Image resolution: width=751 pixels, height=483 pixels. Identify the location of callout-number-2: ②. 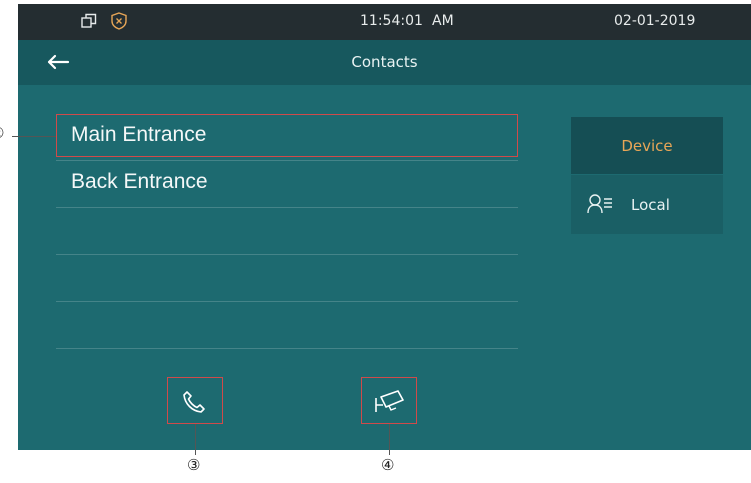
(2, 133).